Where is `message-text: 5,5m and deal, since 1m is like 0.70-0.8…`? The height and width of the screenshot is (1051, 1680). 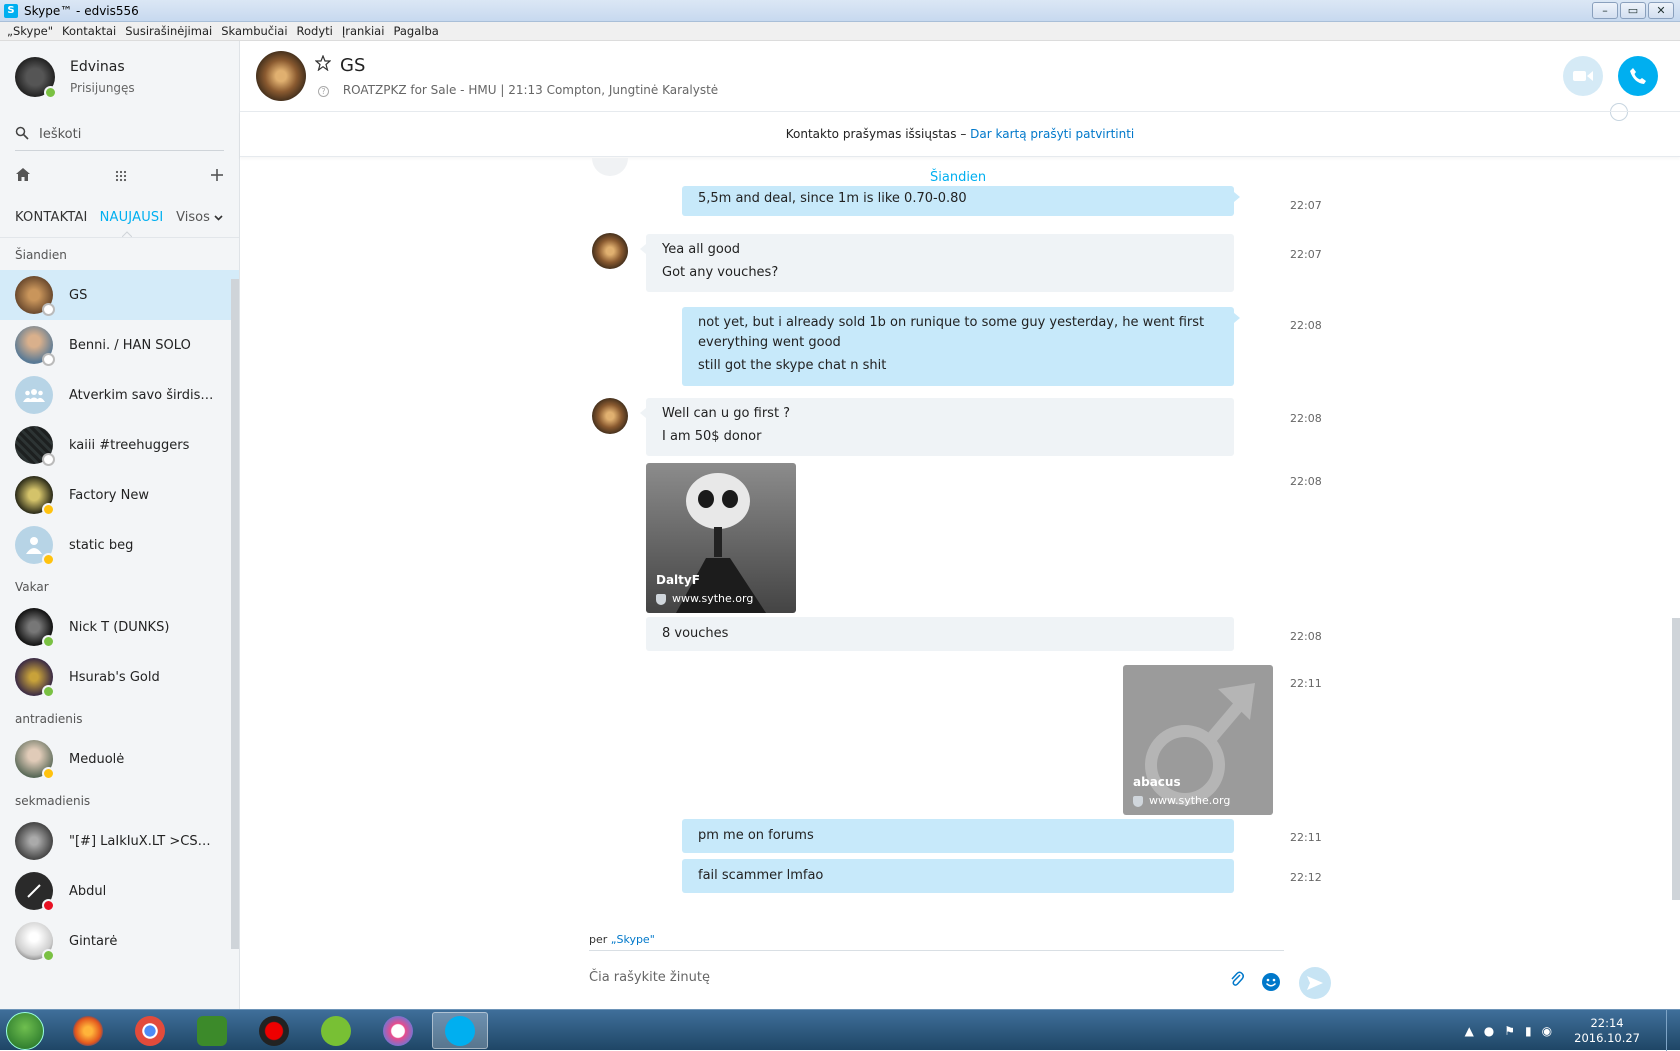 message-text: 5,5m and deal, since 1m is like 0.70-0.8… is located at coordinates (832, 198).